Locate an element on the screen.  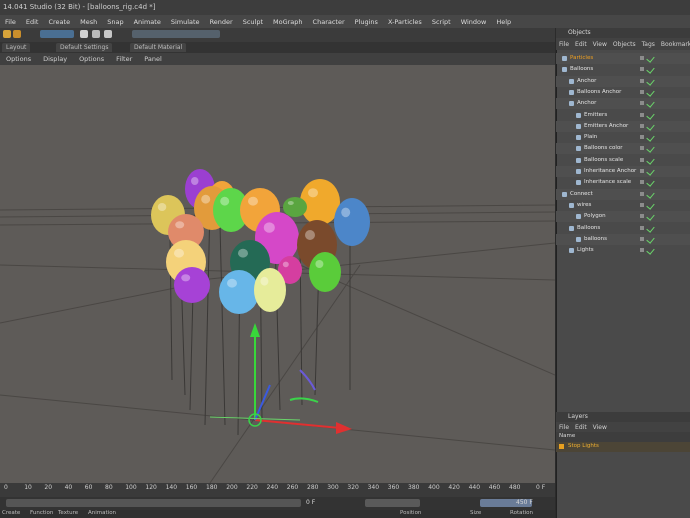
viewport-menu-item: Panel is located at coordinates (153, 59).